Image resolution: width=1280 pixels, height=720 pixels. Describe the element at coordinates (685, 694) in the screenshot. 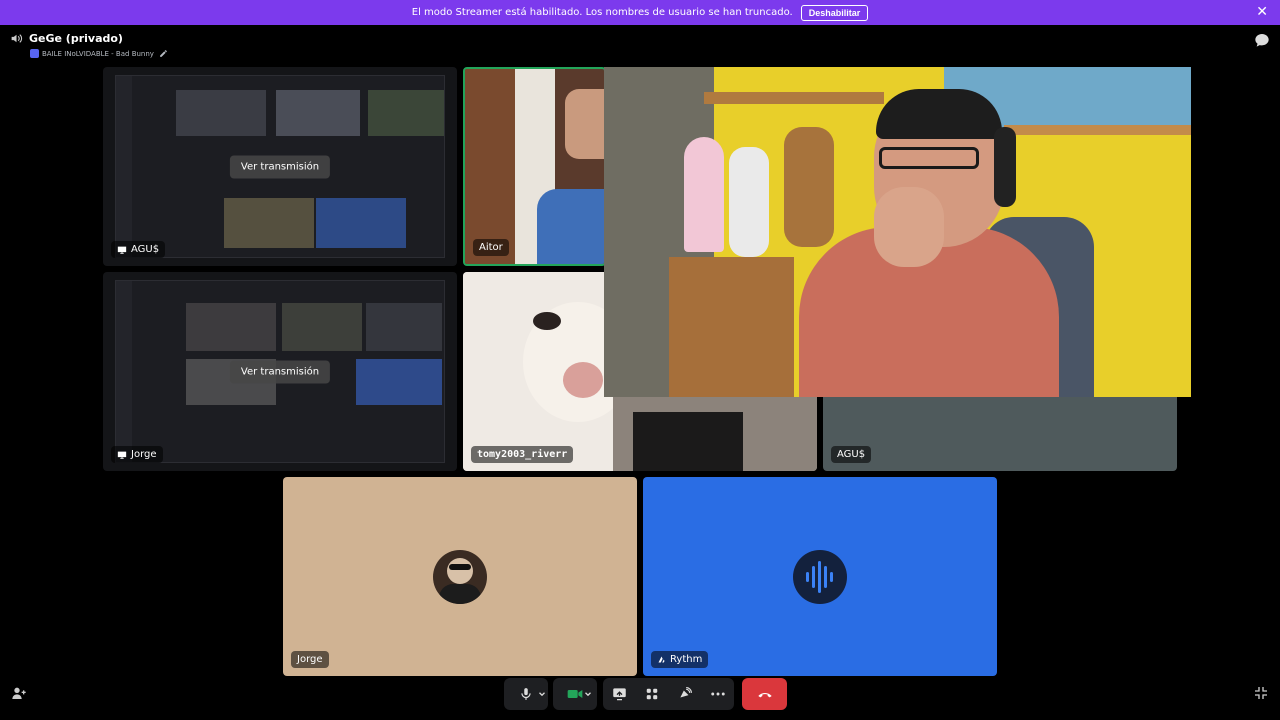

I see `soundboard-icon` at that location.